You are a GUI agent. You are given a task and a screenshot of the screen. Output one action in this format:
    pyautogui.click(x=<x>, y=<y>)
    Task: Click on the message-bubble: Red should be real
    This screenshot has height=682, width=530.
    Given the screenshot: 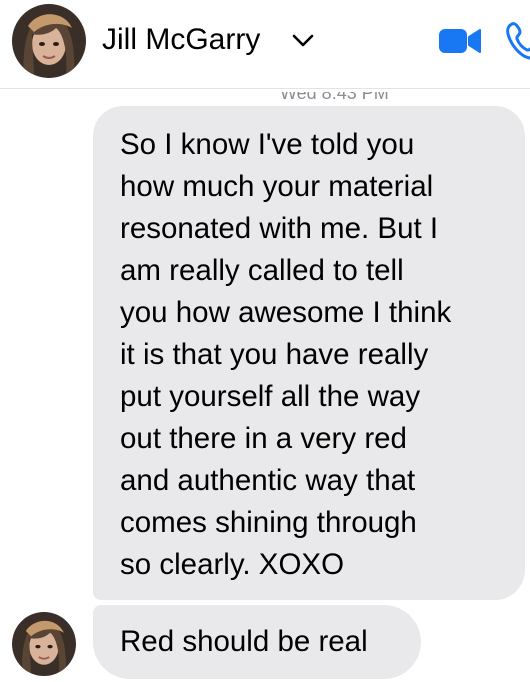 What is the action you would take?
    pyautogui.click(x=257, y=642)
    